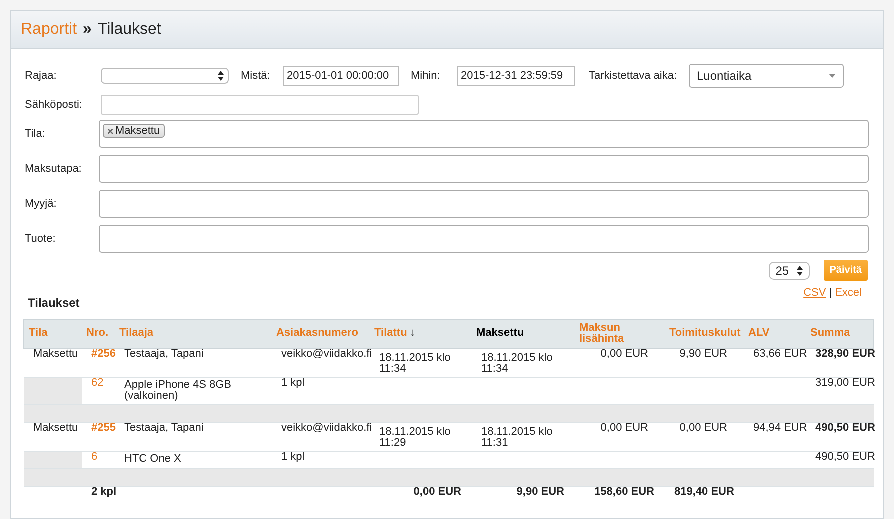 The width and height of the screenshot is (894, 519). Describe the element at coordinates (54, 169) in the screenshot. I see `field-label: Maksutapa:` at that location.